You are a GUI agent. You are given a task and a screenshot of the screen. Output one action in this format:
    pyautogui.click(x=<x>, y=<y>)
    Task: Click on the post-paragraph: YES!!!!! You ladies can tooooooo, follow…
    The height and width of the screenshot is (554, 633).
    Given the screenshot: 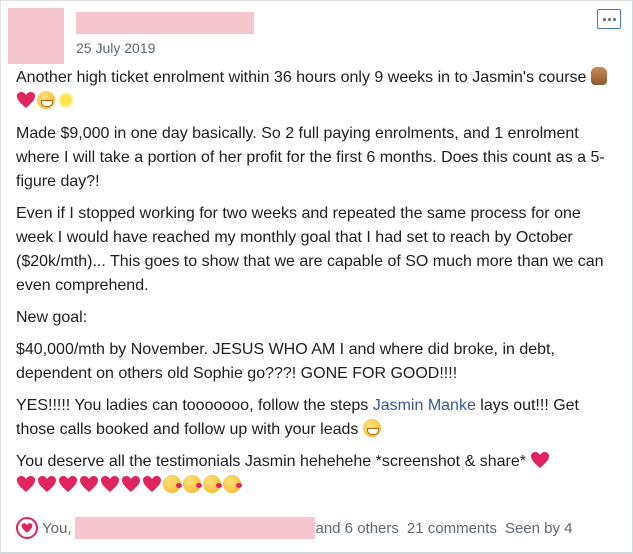 What is the action you would take?
    pyautogui.click(x=297, y=417)
    